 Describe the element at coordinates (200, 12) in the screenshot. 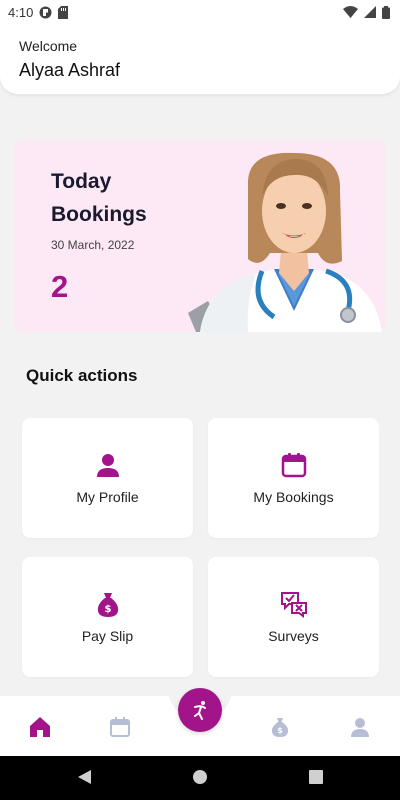

I see `status-bar: 4:10` at that location.